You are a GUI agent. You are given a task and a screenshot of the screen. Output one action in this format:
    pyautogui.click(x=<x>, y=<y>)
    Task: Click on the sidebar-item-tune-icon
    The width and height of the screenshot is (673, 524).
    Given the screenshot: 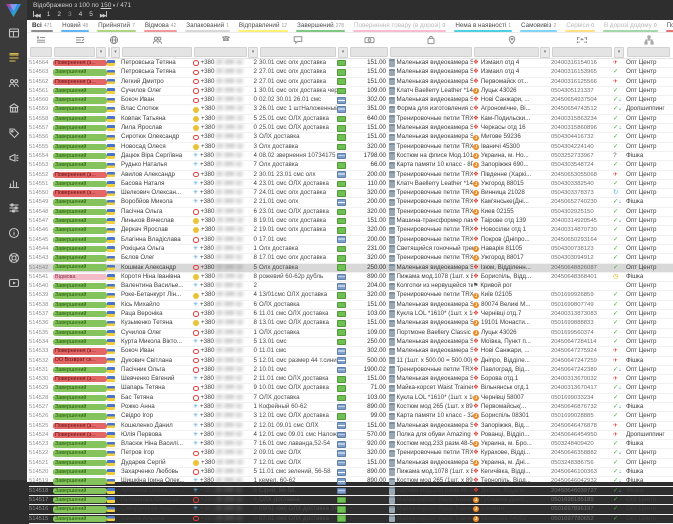 What is the action you would take?
    pyautogui.click(x=13, y=208)
    